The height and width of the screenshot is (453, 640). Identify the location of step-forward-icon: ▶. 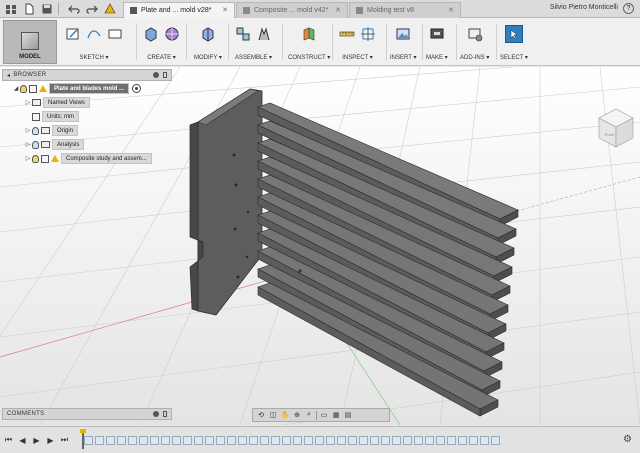
(50, 440).